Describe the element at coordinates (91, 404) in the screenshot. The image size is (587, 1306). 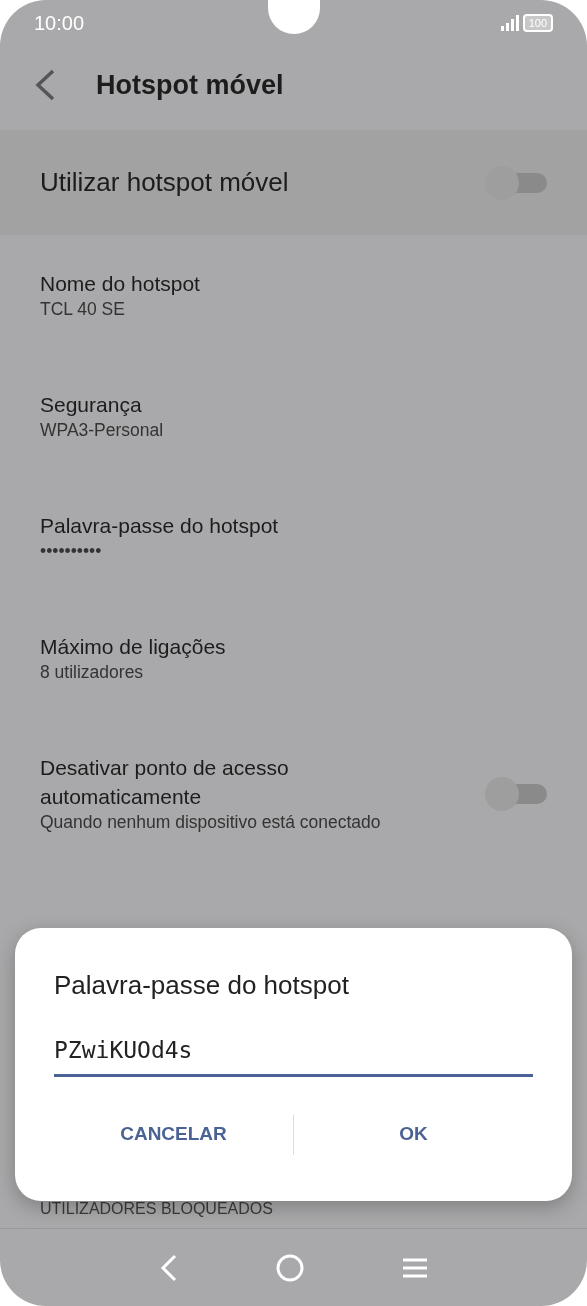
I see `setting-title: Segurança` at that location.